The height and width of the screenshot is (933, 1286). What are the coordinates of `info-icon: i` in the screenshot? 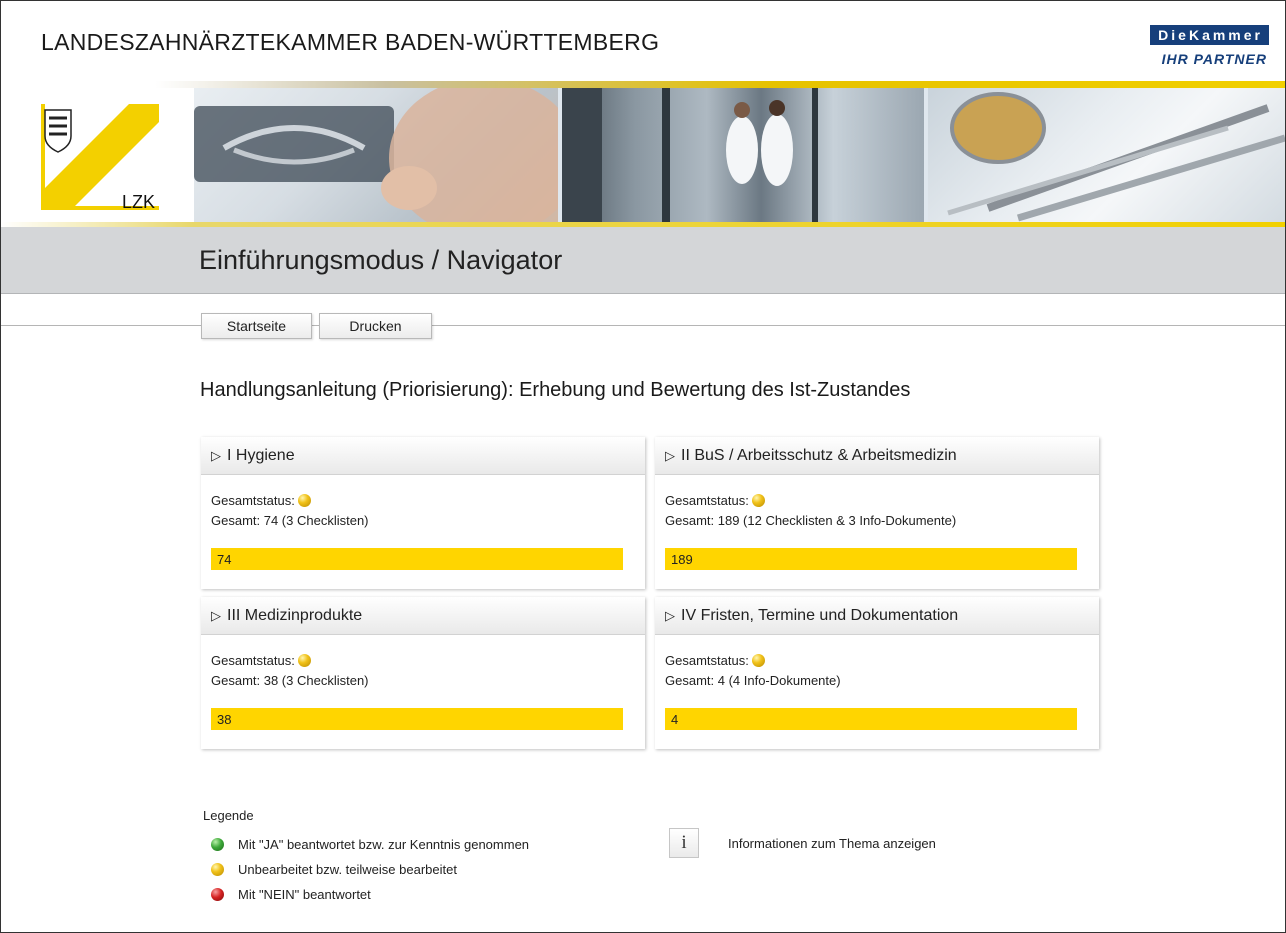 It's located at (684, 843).